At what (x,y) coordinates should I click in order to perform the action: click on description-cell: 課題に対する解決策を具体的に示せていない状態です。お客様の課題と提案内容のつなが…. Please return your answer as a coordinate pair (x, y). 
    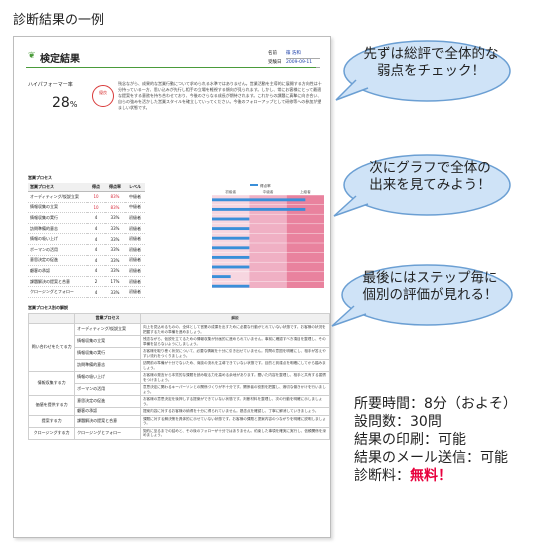
    Looking at the image, I should click on (234, 421).